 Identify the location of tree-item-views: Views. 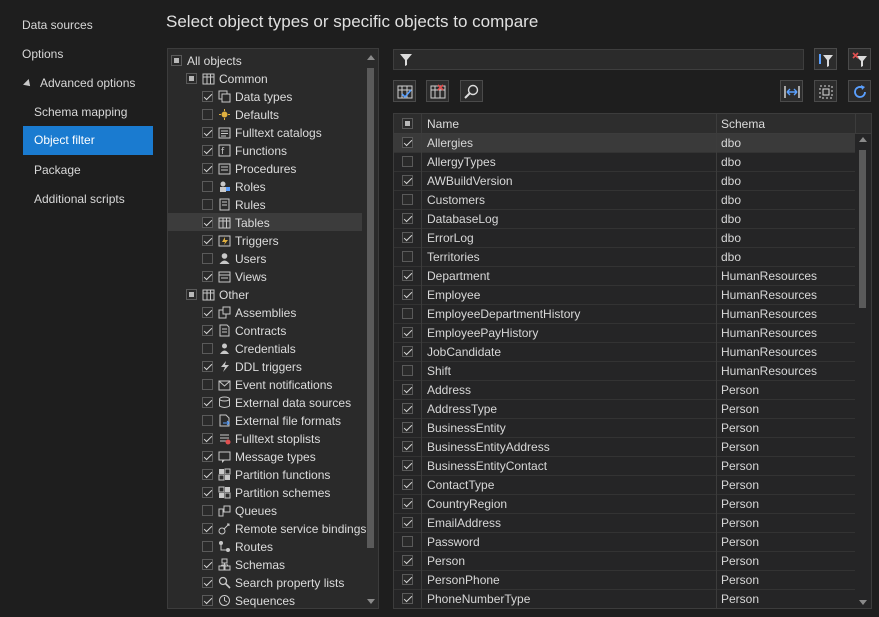
(265, 276).